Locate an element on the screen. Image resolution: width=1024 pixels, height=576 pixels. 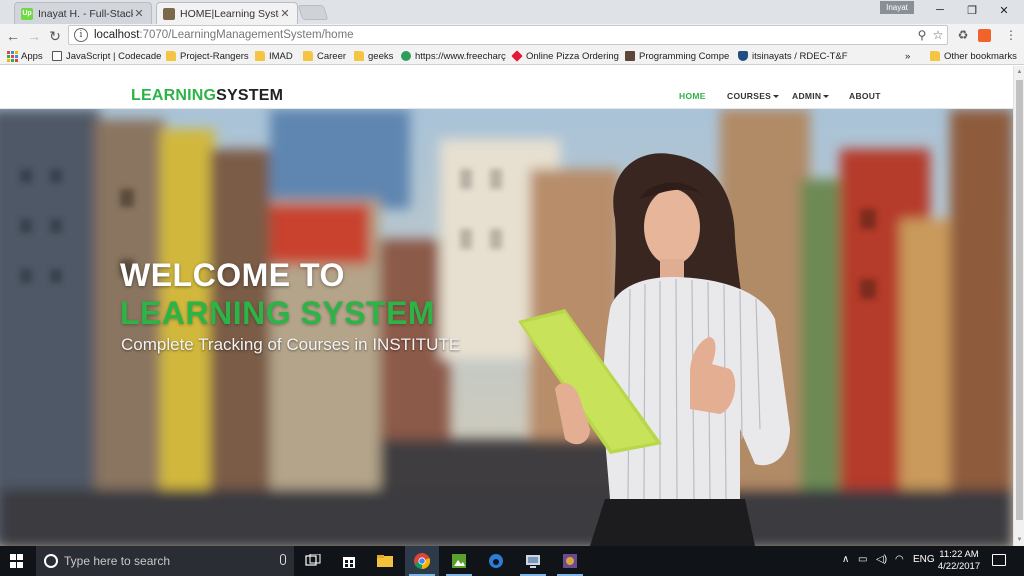
bookmark-rdec: itsinayats / RDEC-T&F is located at coordinates (793, 56).